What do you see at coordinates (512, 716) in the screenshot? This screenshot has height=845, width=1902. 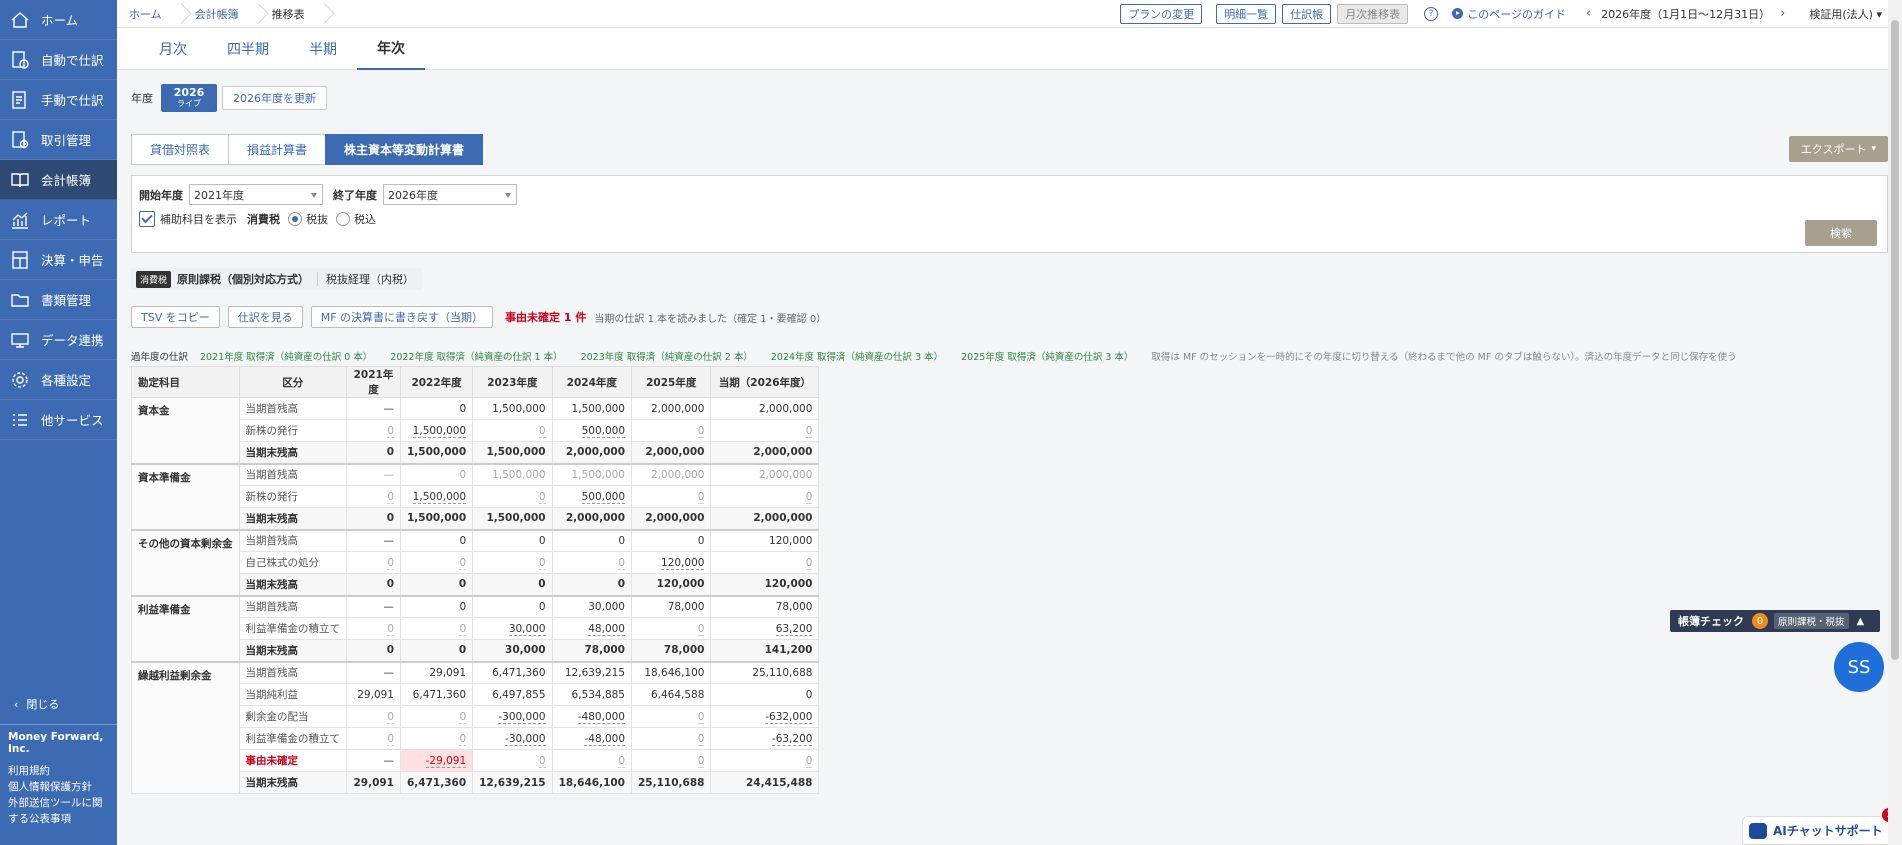 I see `value-cell: -300,000` at bounding box center [512, 716].